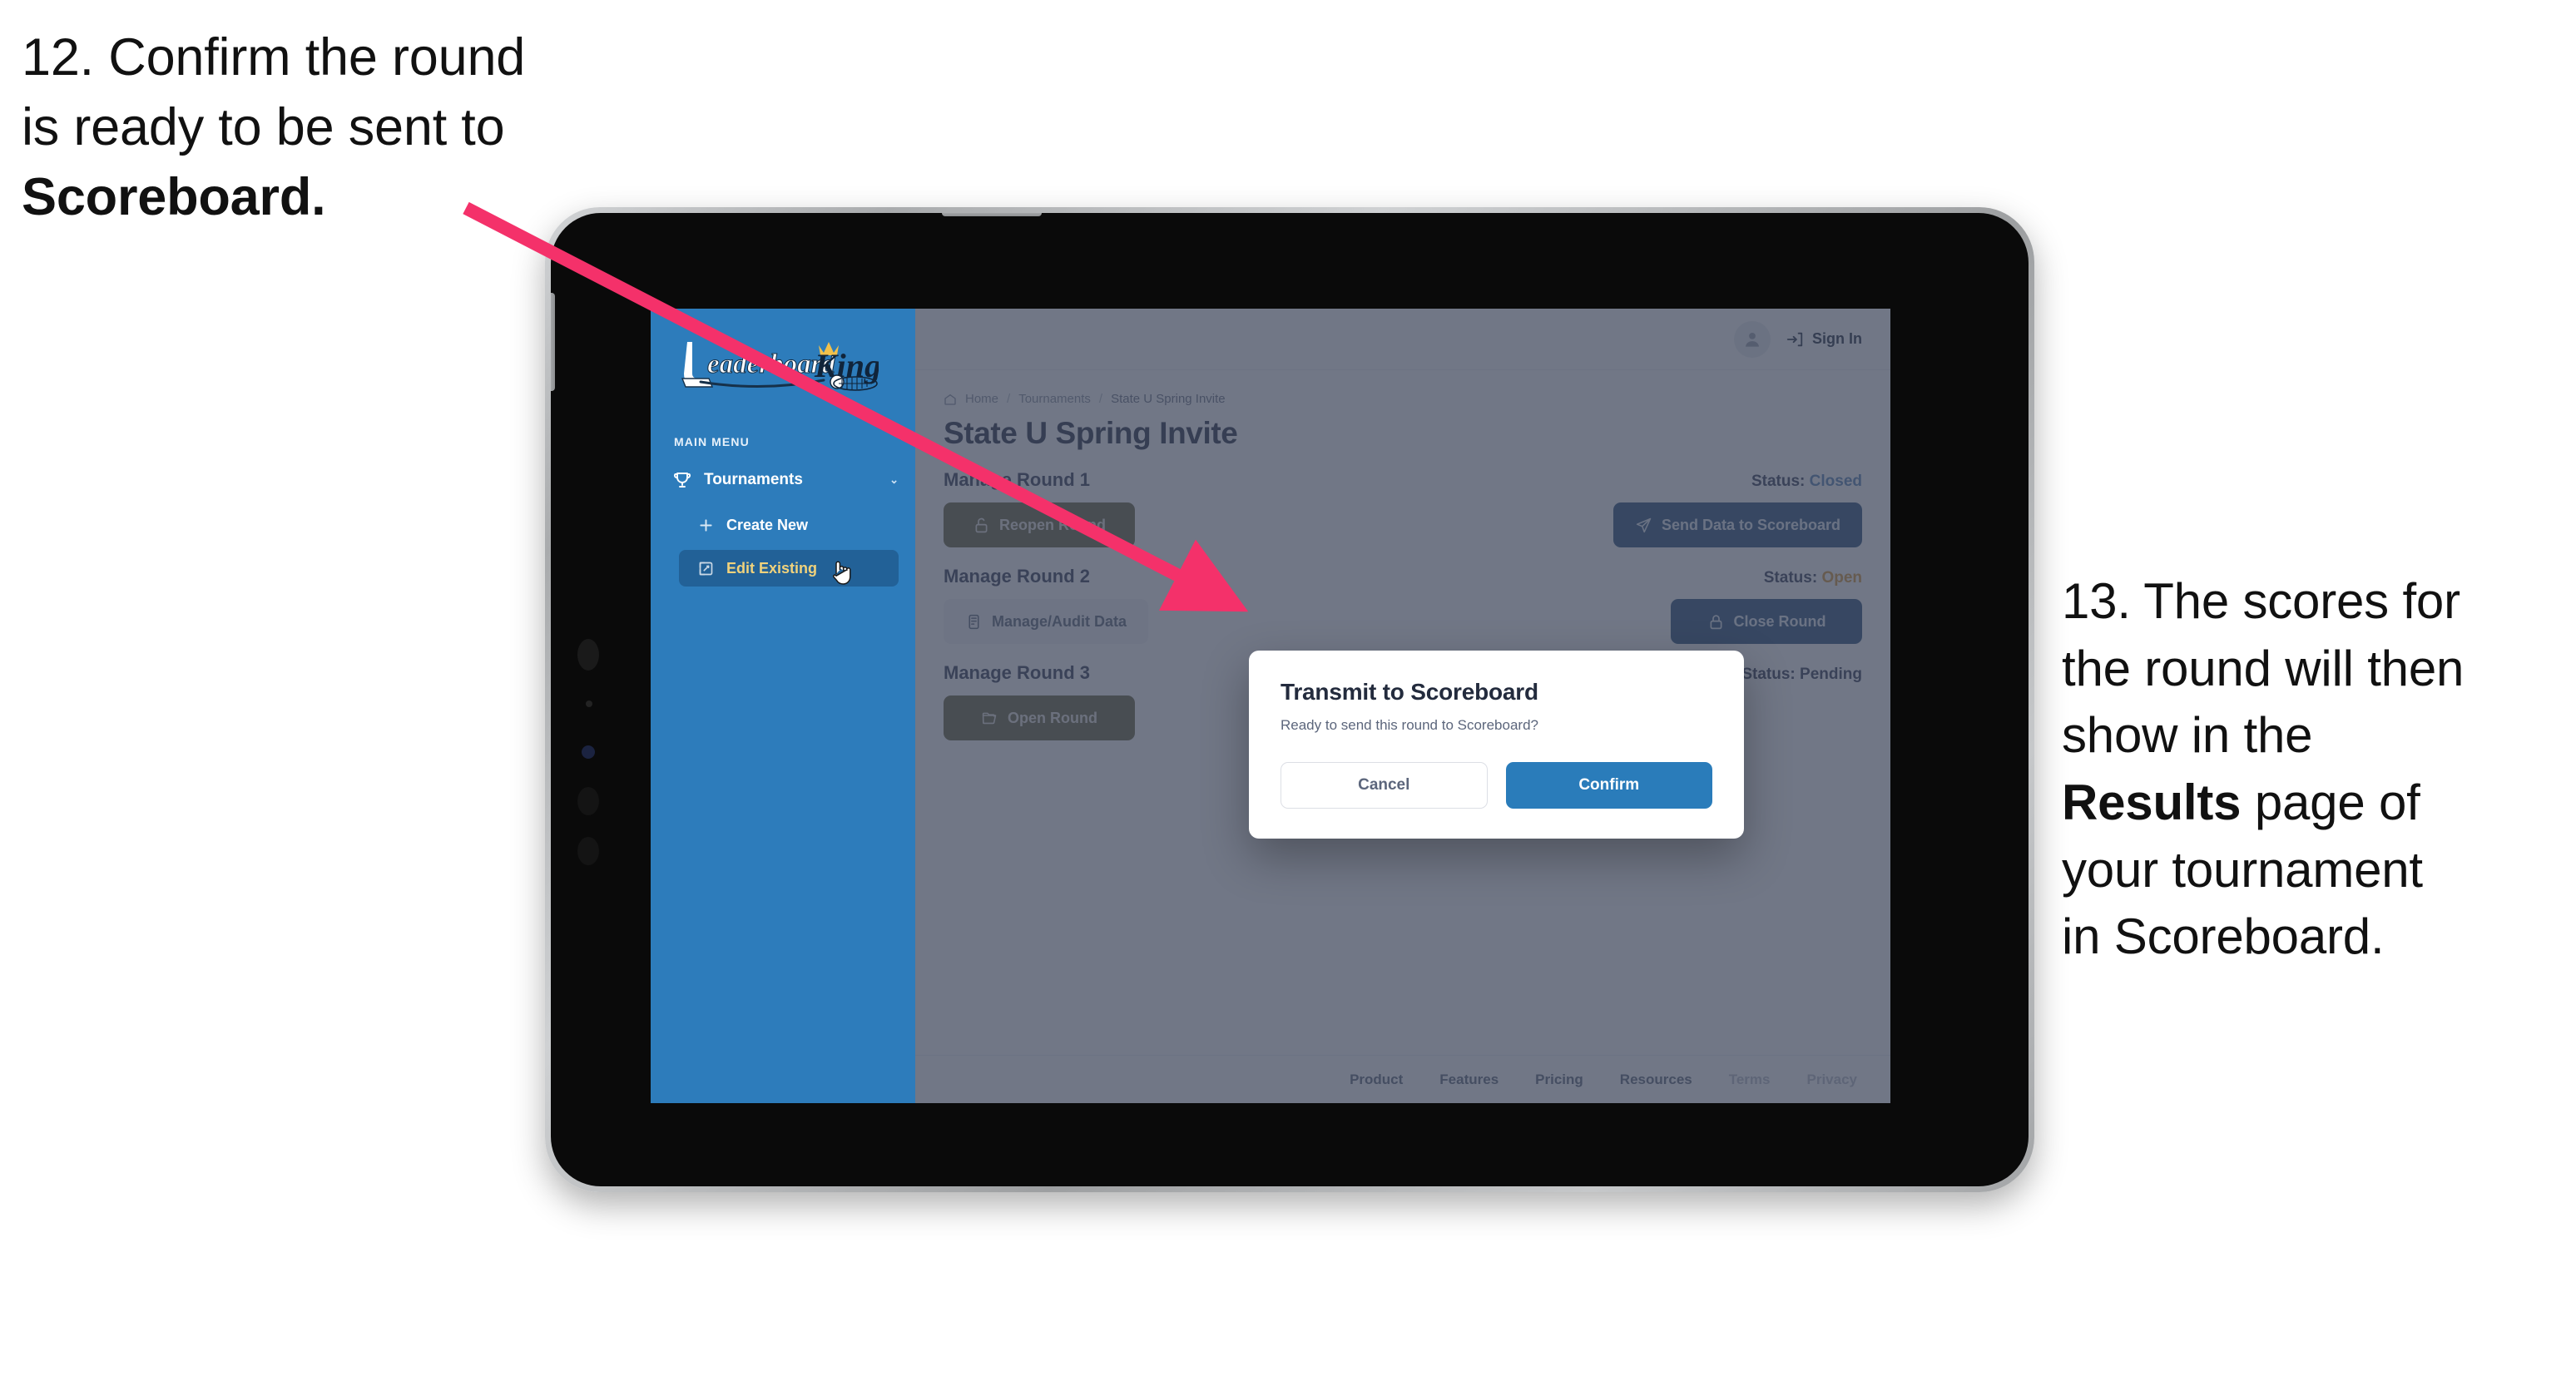 The height and width of the screenshot is (1386, 2576). What do you see at coordinates (1409, 725) in the screenshot?
I see `dialog-message: Ready to send this round to Scoreboard?` at bounding box center [1409, 725].